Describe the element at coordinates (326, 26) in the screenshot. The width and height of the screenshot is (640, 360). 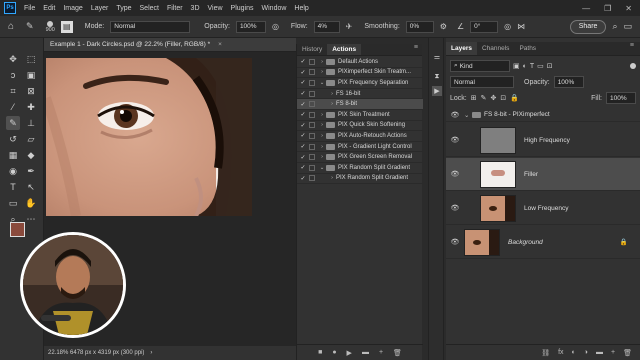
I see `flow-field: 4%` at that location.